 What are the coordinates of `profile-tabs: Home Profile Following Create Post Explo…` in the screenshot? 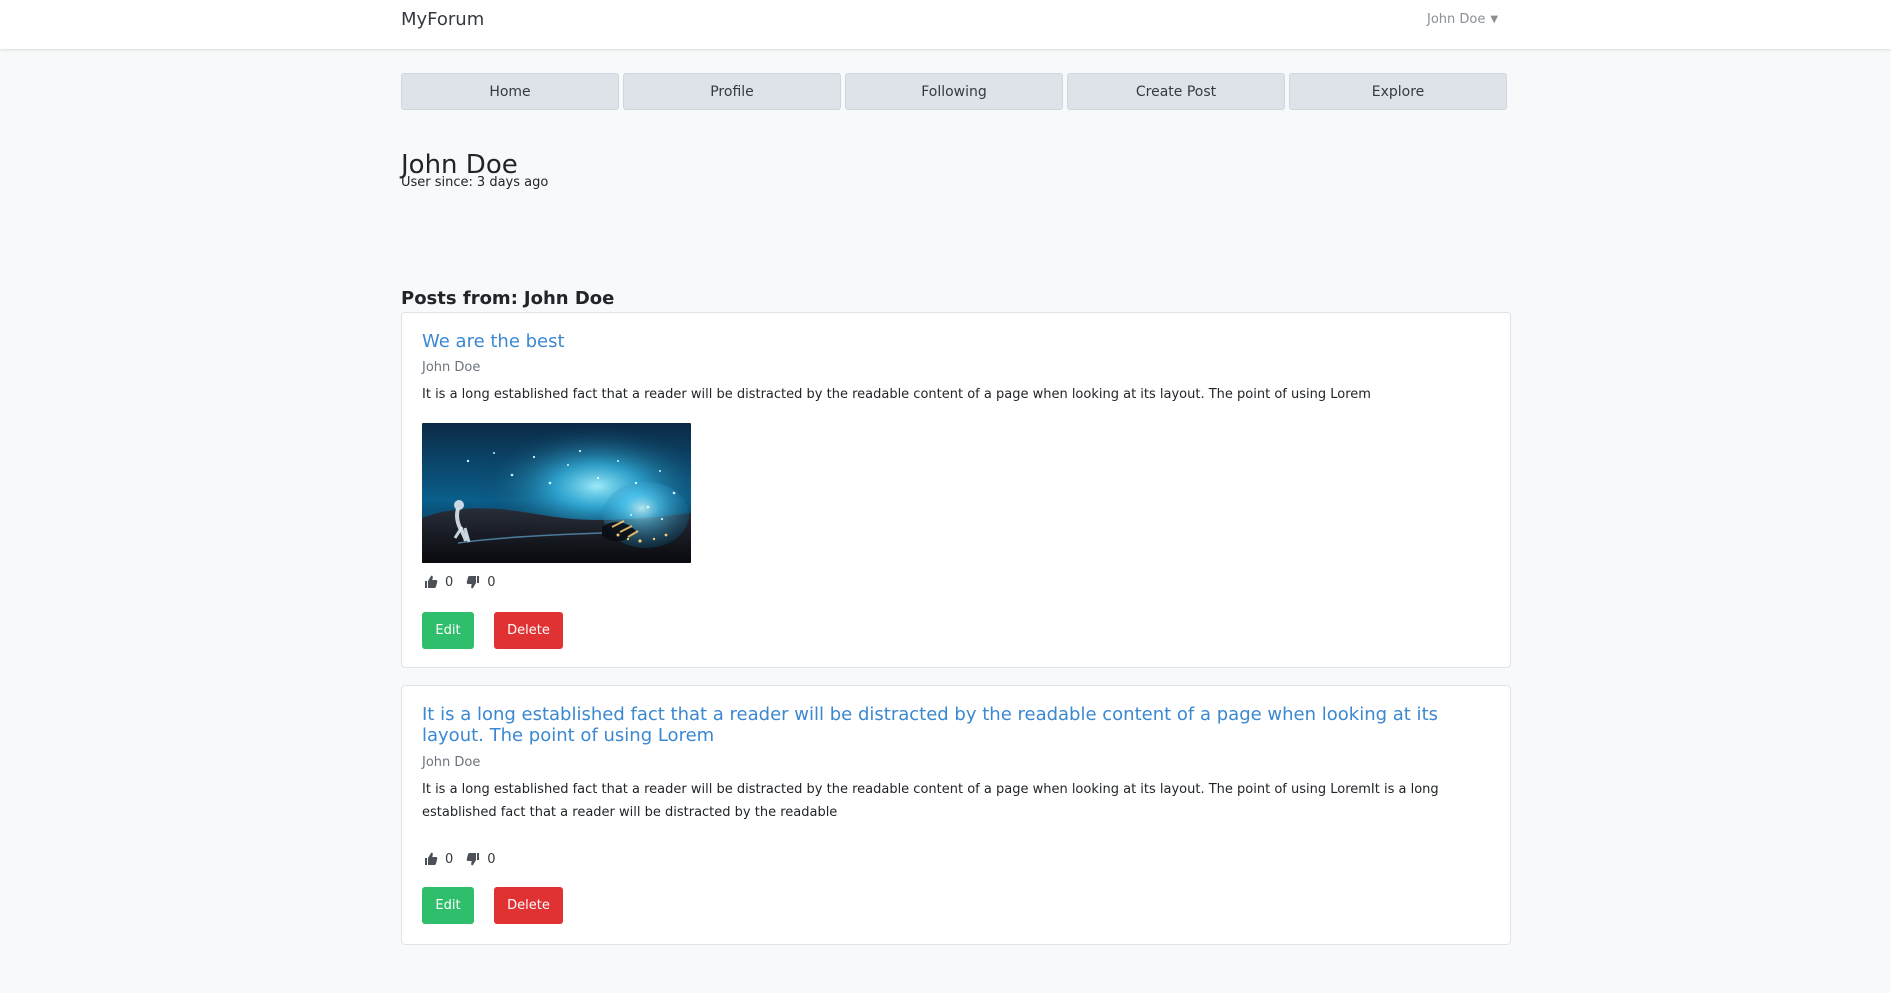 It's located at (954, 91).